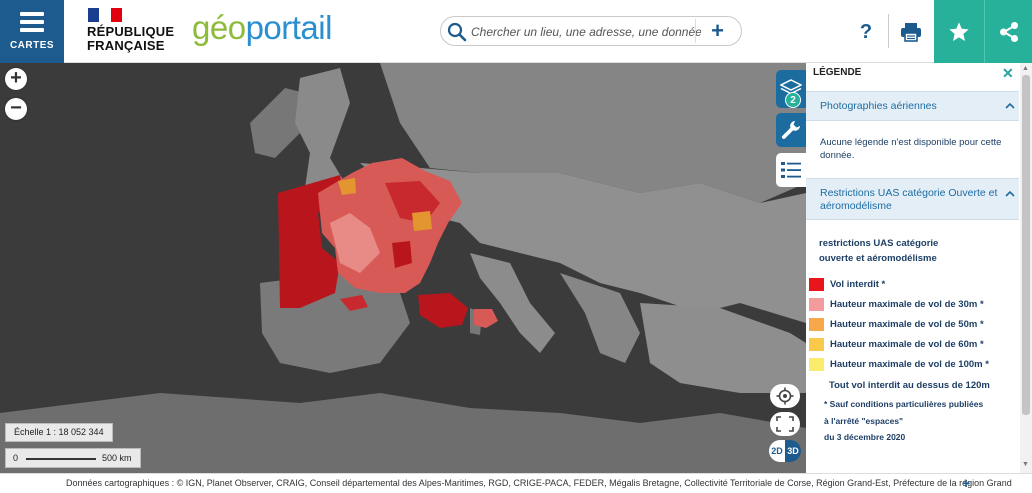 This screenshot has height=493, width=1032. I want to click on geolocate-button, so click(785, 396).